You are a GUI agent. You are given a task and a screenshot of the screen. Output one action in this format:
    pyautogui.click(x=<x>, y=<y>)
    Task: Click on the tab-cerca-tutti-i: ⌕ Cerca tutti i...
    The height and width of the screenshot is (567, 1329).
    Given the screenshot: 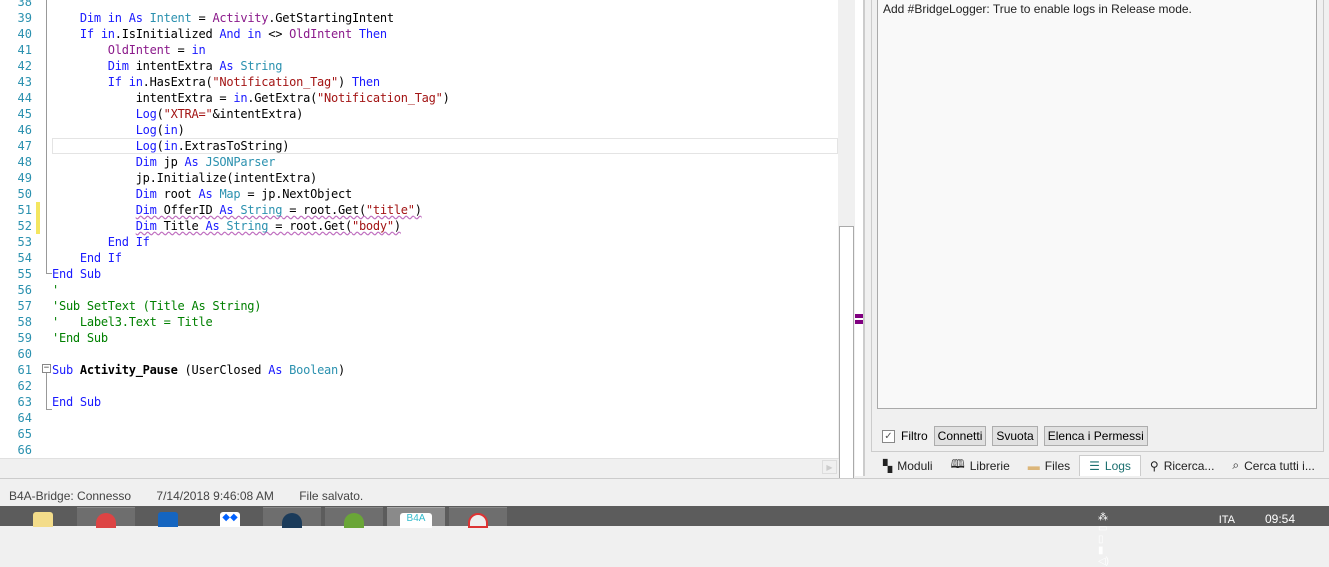 What is the action you would take?
    pyautogui.click(x=1273, y=465)
    